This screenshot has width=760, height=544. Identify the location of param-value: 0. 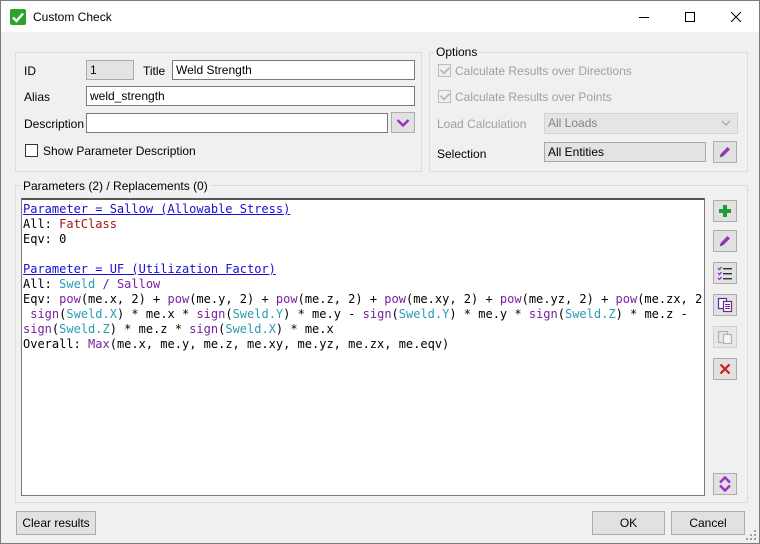
(63, 239).